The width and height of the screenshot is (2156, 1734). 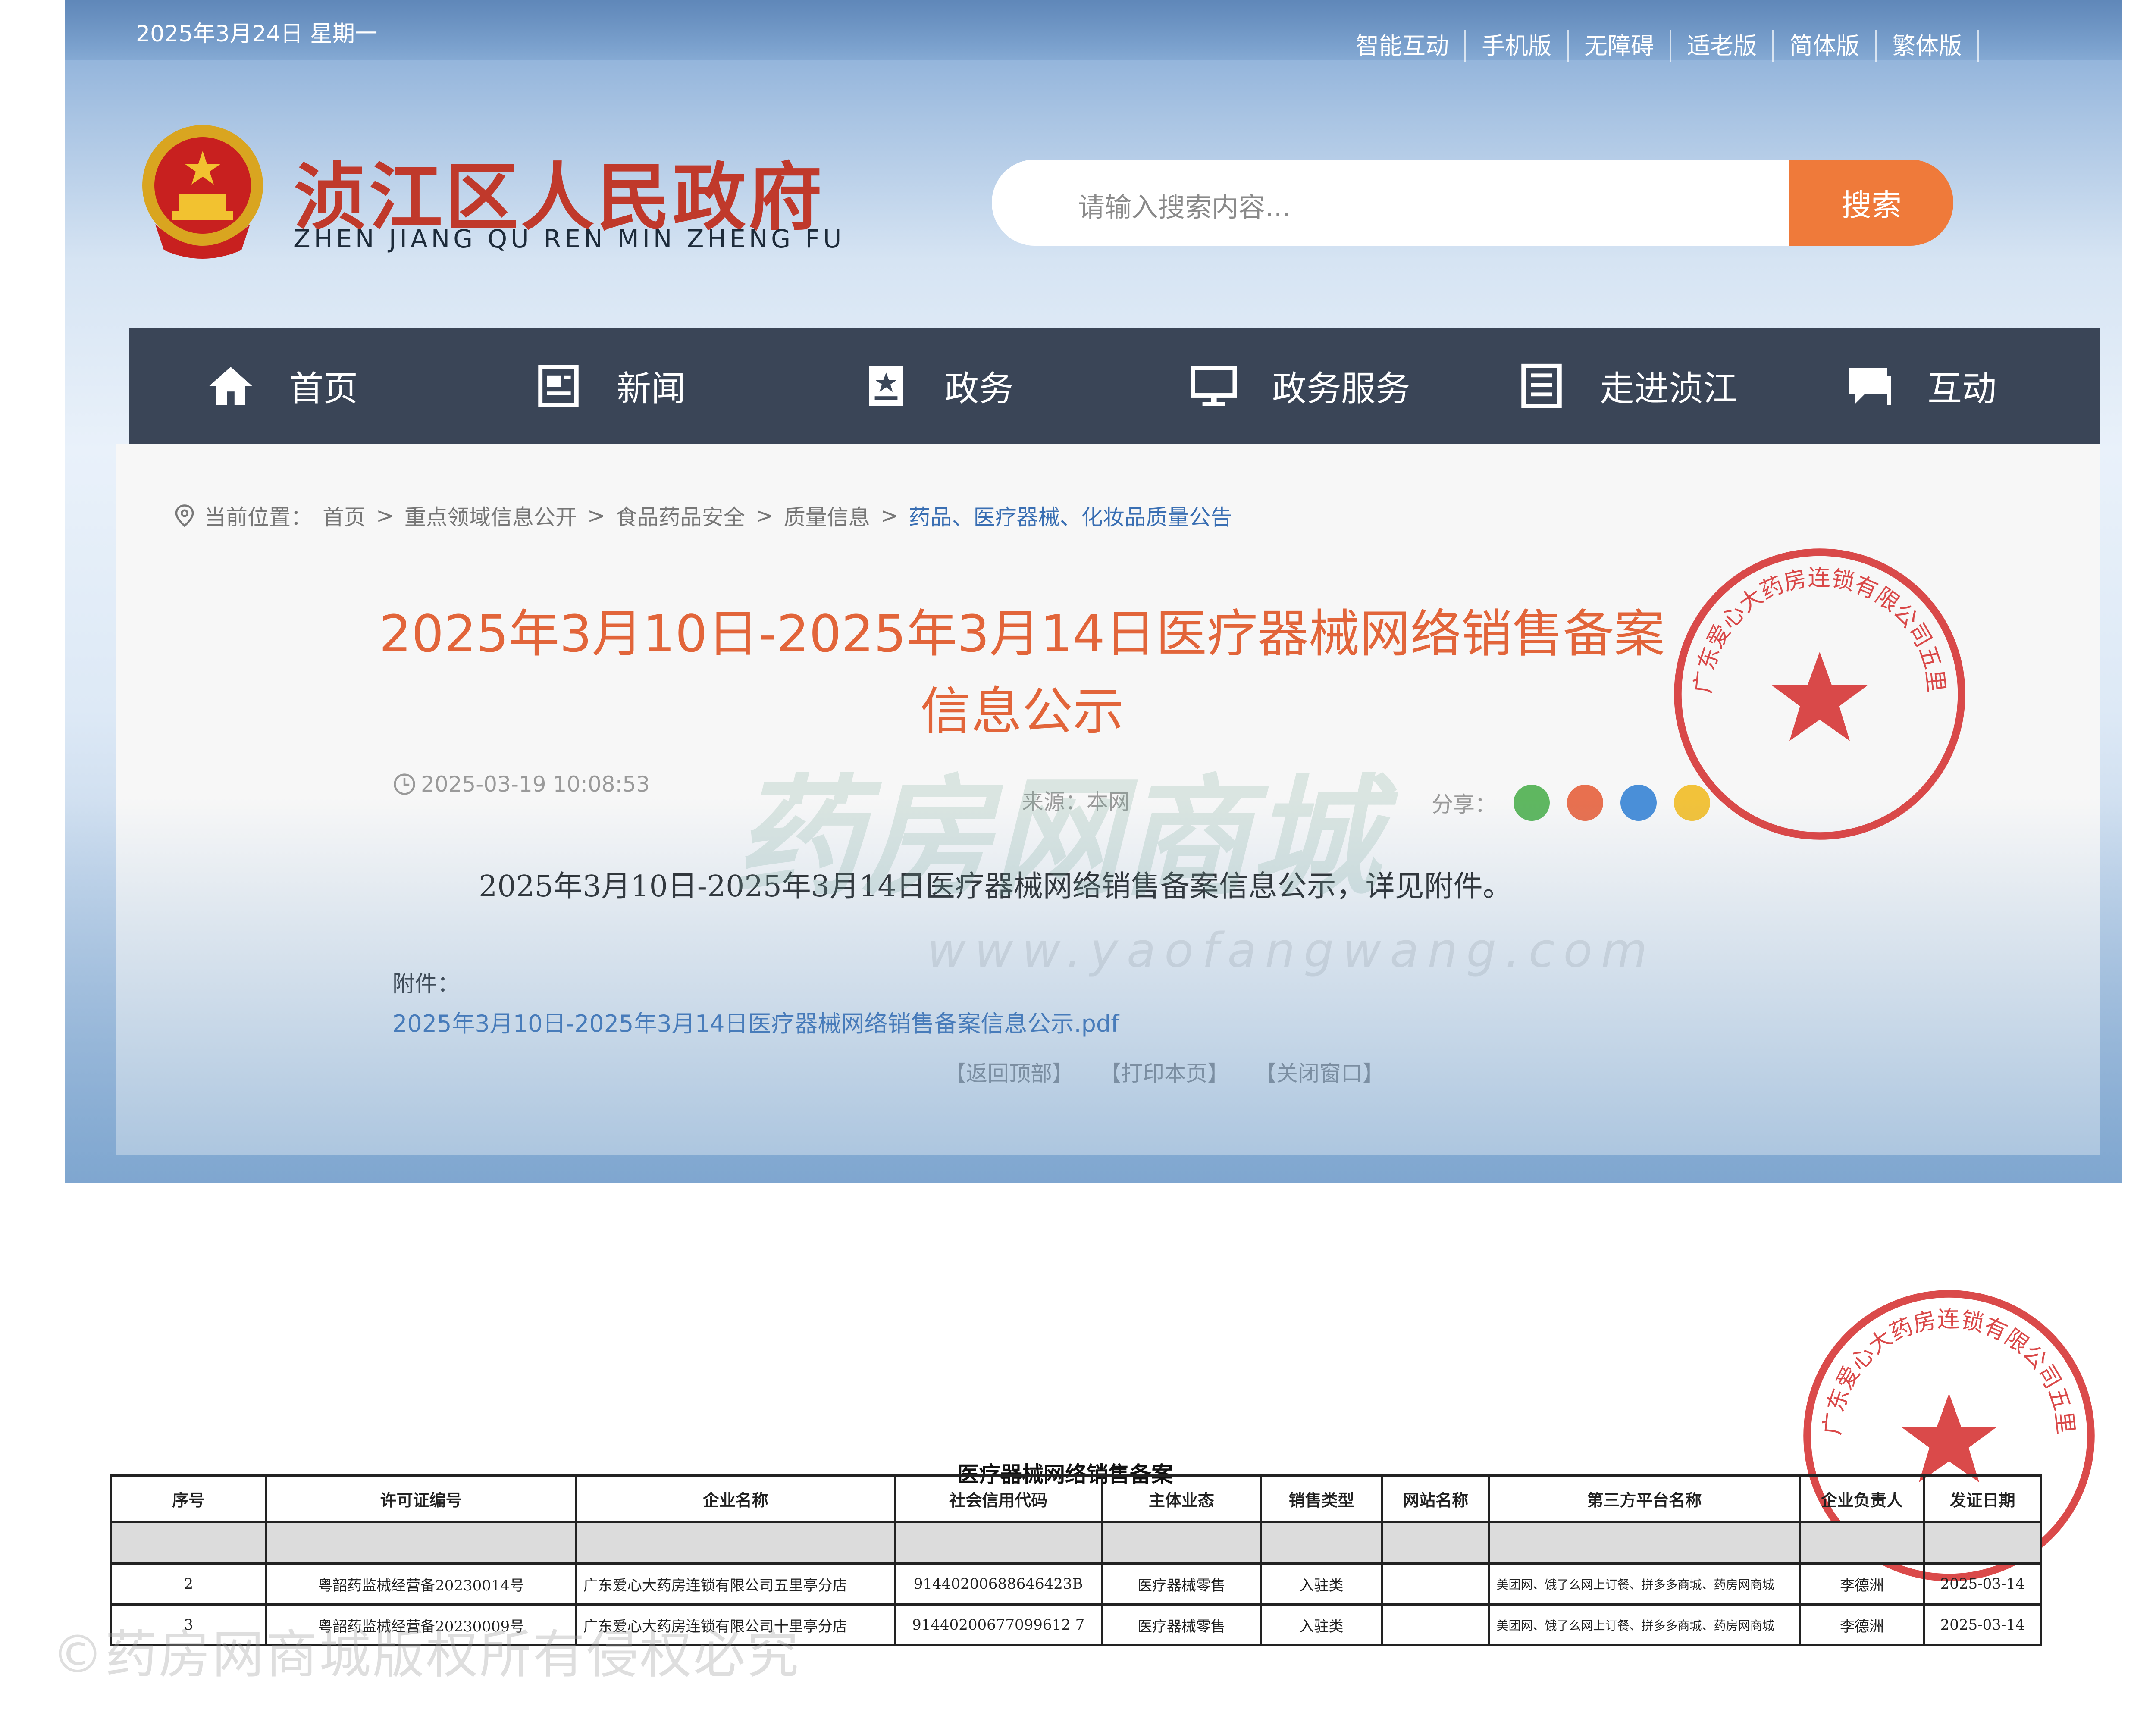 I want to click on table-header: 社会信用代码, so click(x=998, y=1498).